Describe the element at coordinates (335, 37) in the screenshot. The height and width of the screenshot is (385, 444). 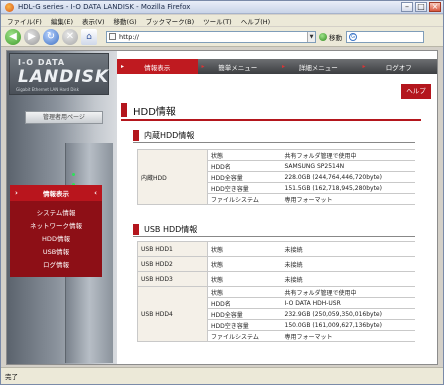
I see `go-label: 移動` at that location.